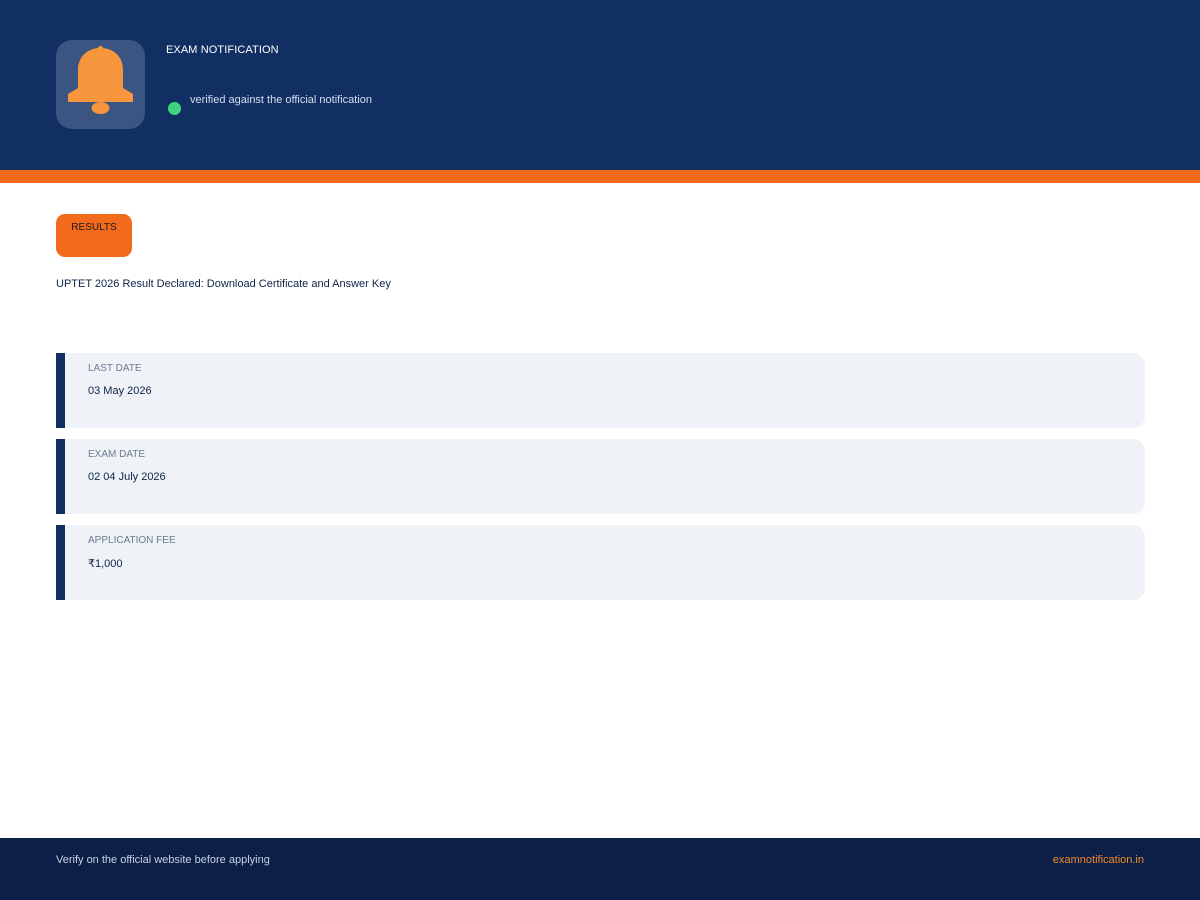  Describe the element at coordinates (105, 564) in the screenshot. I see `detail-value: ₹1,000` at that location.